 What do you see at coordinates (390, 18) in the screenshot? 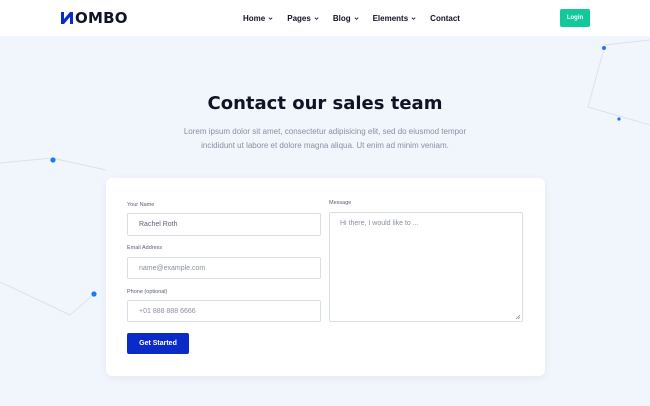
I see `nav-label: Elements` at bounding box center [390, 18].